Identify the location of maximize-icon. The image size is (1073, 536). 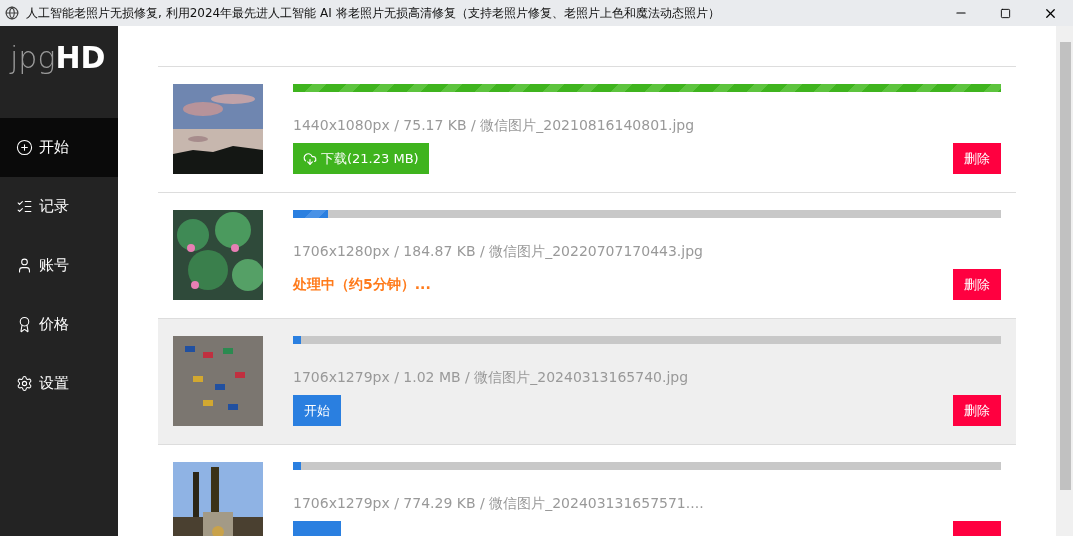
(1005, 13).